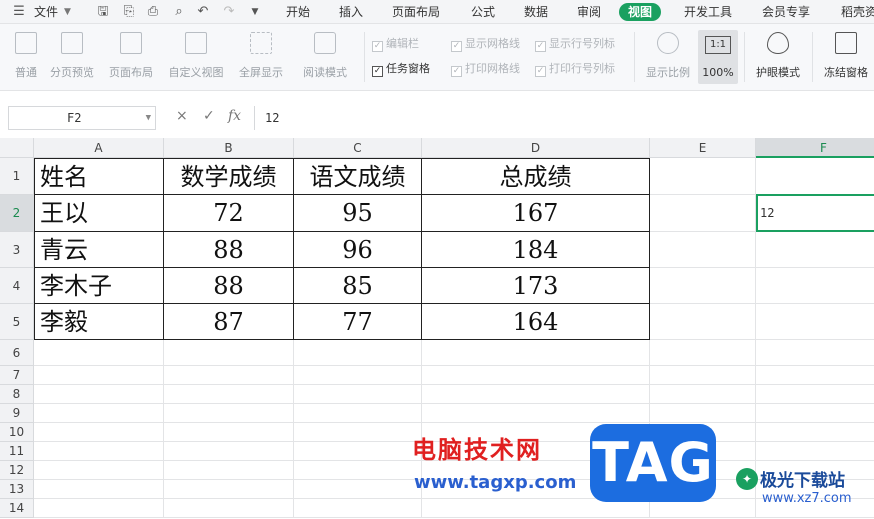 The width and height of the screenshot is (874, 519). I want to click on show-headings-checkbox: ✓ 显示行号列标, so click(575, 44).